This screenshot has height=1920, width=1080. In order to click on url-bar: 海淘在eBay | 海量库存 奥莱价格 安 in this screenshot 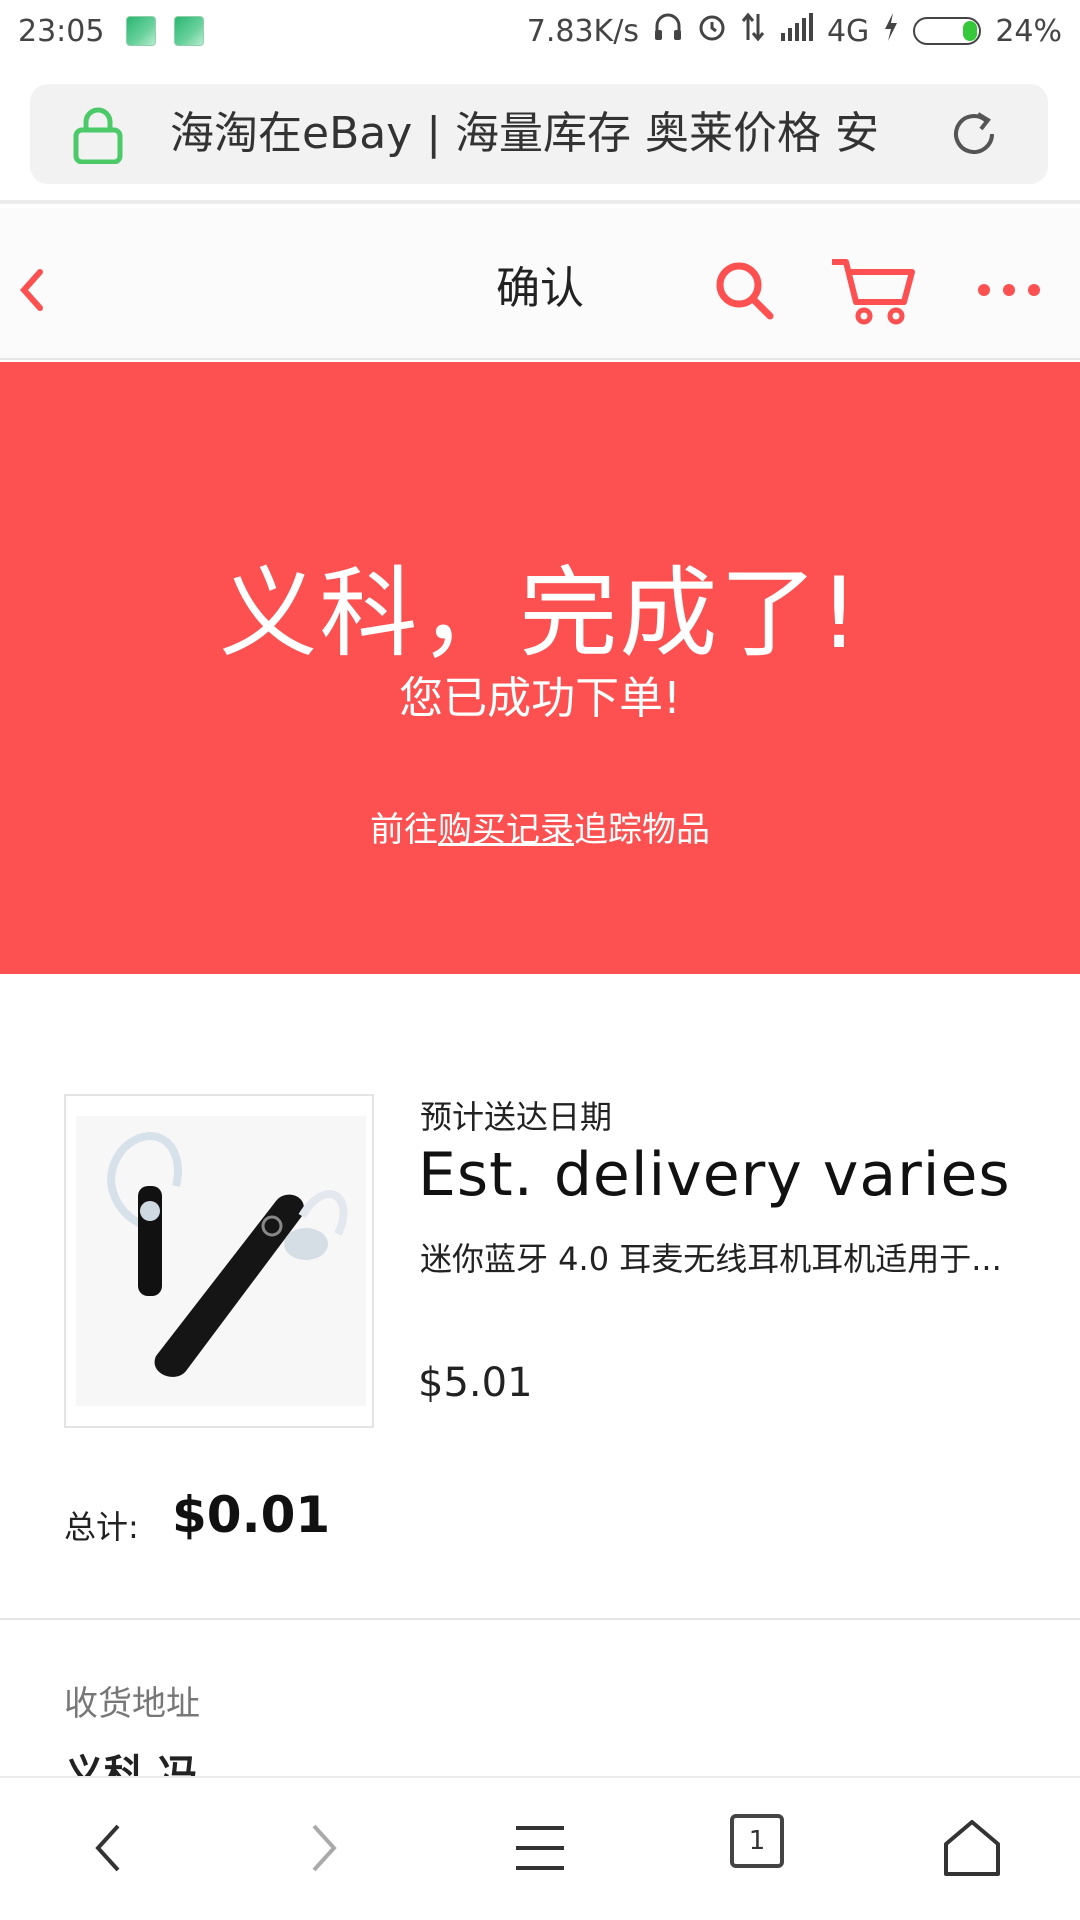, I will do `click(539, 134)`.